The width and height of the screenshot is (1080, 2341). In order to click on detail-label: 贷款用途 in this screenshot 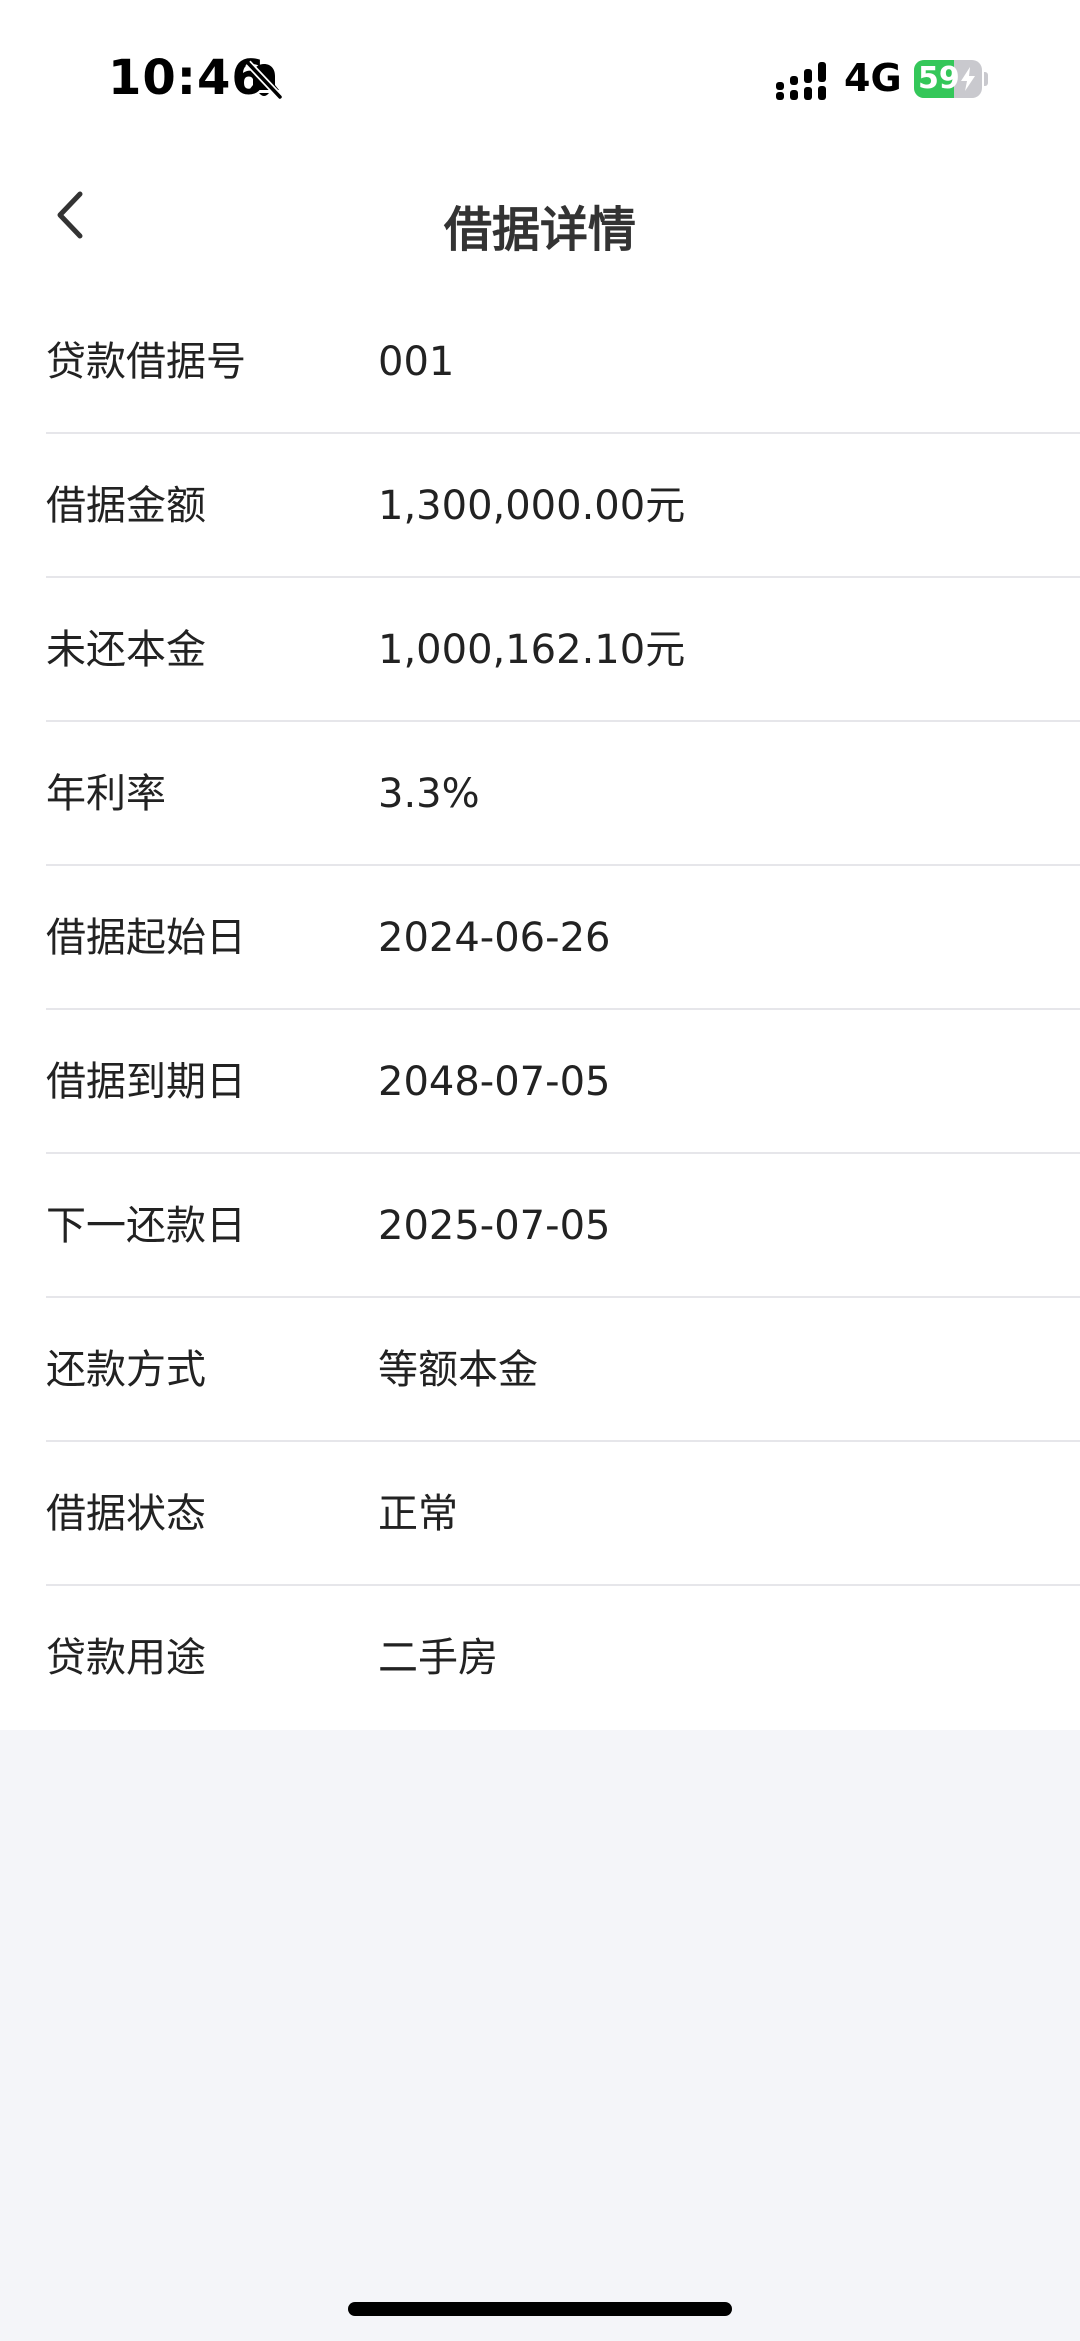, I will do `click(126, 1658)`.